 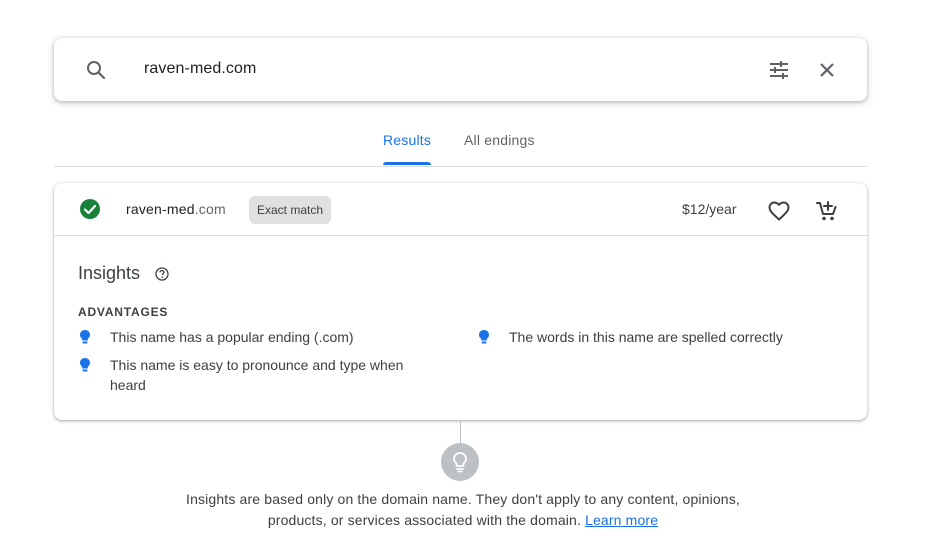 What do you see at coordinates (162, 274) in the screenshot?
I see `help-icon` at bounding box center [162, 274].